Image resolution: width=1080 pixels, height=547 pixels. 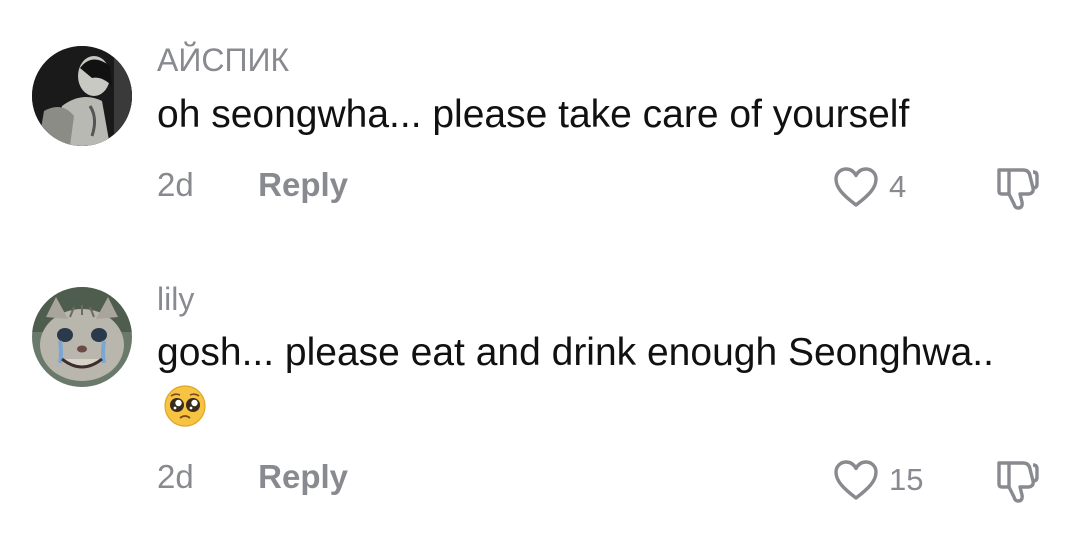 What do you see at coordinates (175, 299) in the screenshot?
I see `comment-username: lily` at bounding box center [175, 299].